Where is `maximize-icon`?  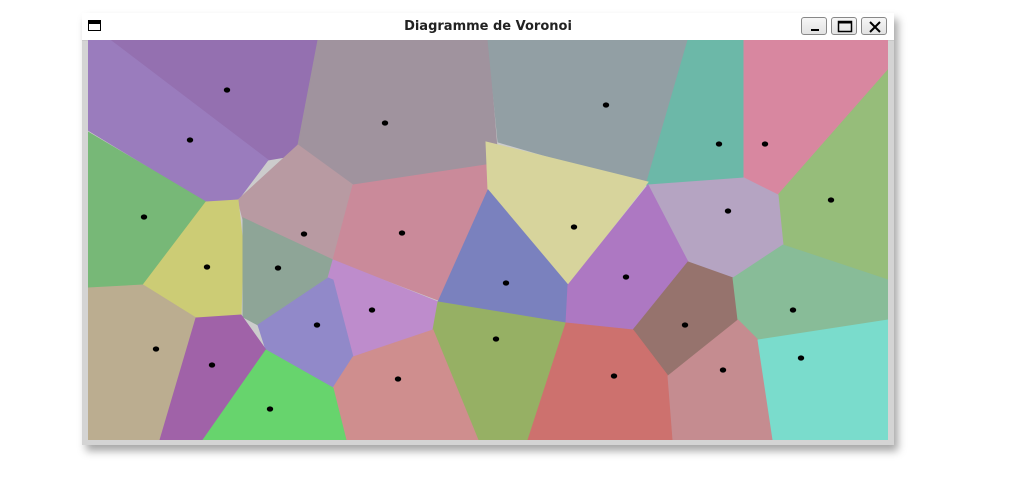
maximize-icon is located at coordinates (845, 26).